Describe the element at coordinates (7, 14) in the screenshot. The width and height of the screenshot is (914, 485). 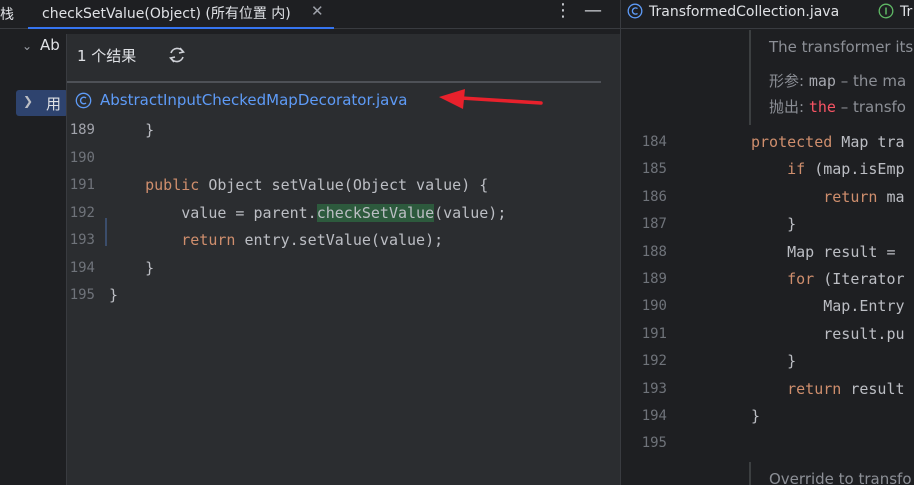
I see `tab-fragment: 栈` at that location.